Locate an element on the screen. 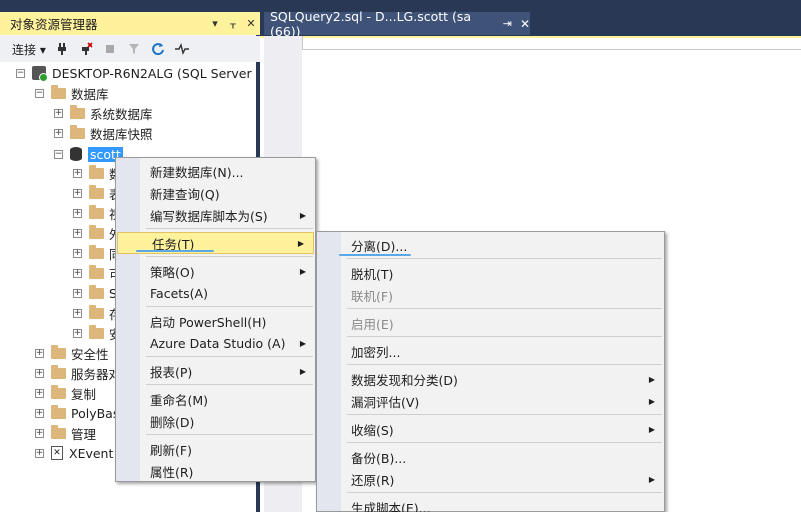 This screenshot has height=512, width=801. menu-item-label: 收缩(S) is located at coordinates (372, 430).